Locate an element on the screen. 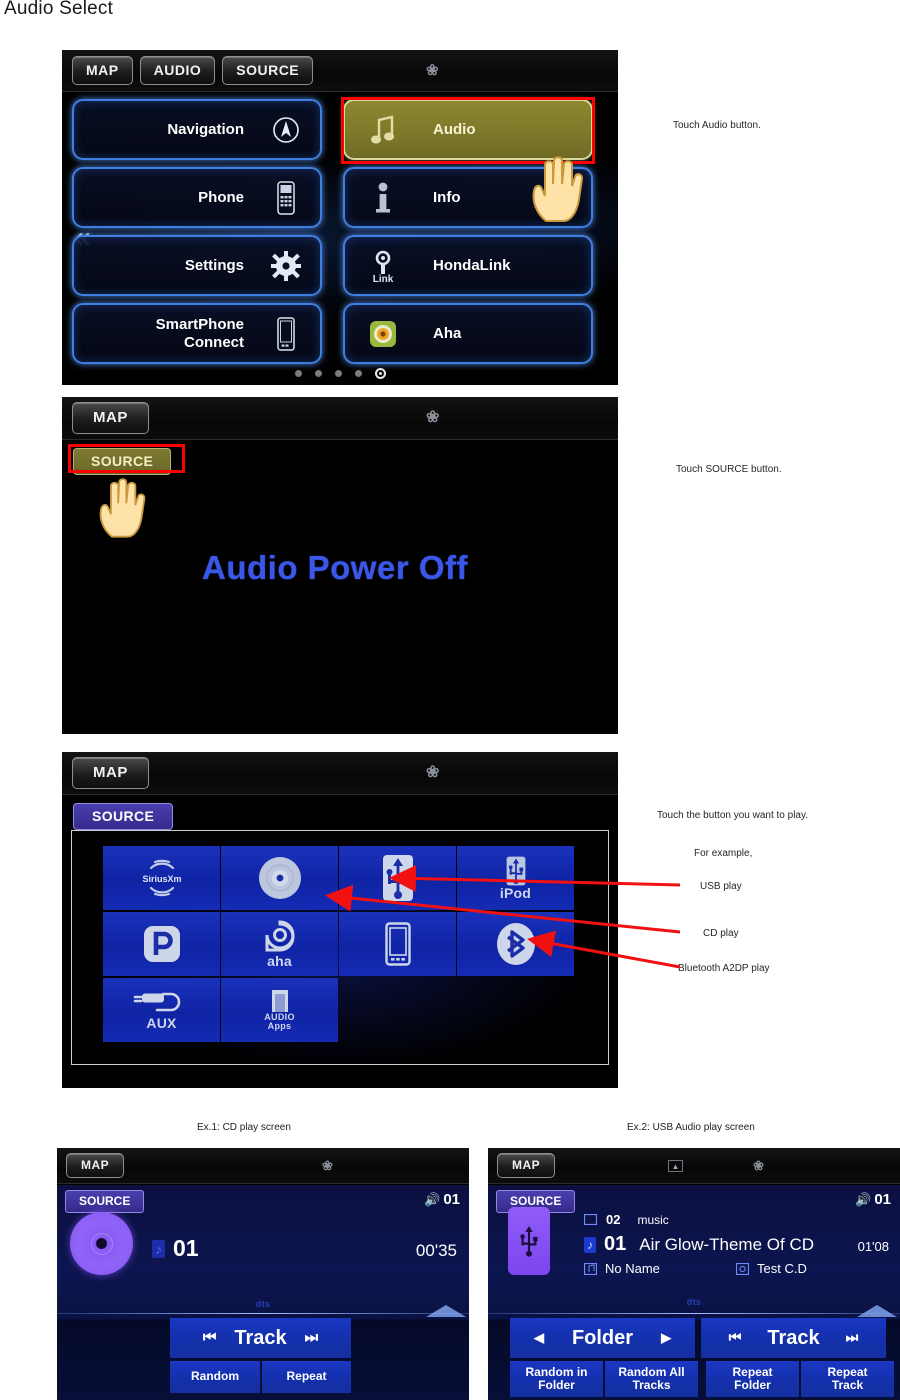  note-touch-audio: Touch Audio button. is located at coordinates (717, 125).